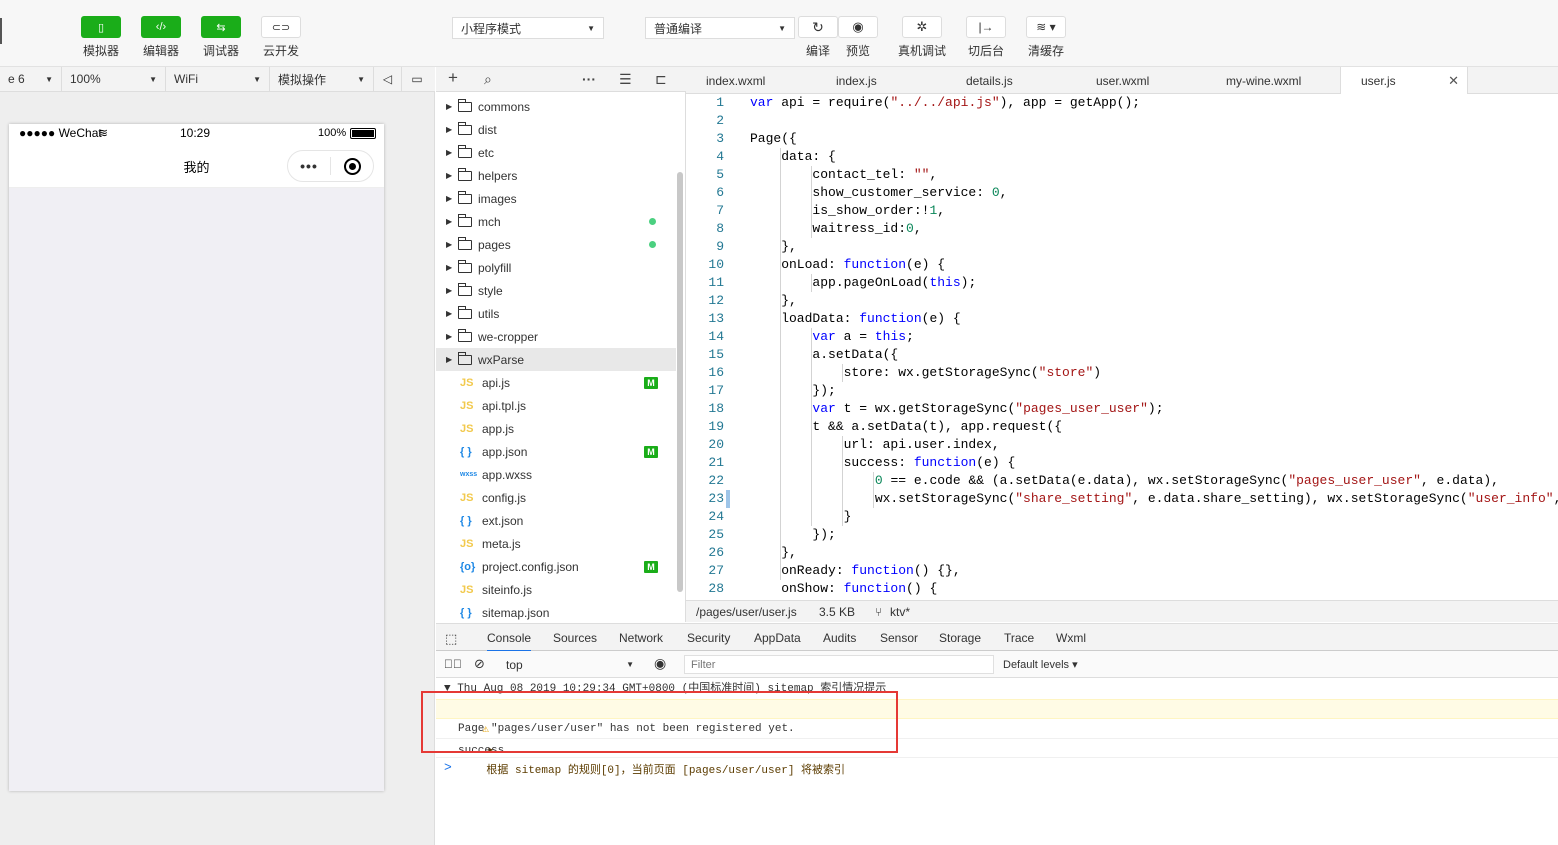  What do you see at coordinates (556, 474) in the screenshot?
I see `tree-item-app-wxss: wxss app.wxss` at bounding box center [556, 474].